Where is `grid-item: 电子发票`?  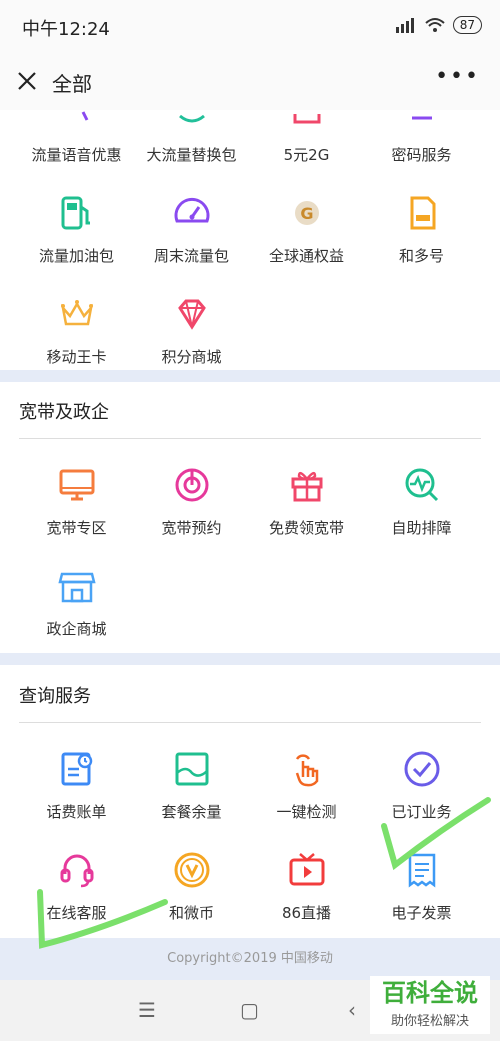
grid-item: 电子发票 is located at coordinates (421, 890).